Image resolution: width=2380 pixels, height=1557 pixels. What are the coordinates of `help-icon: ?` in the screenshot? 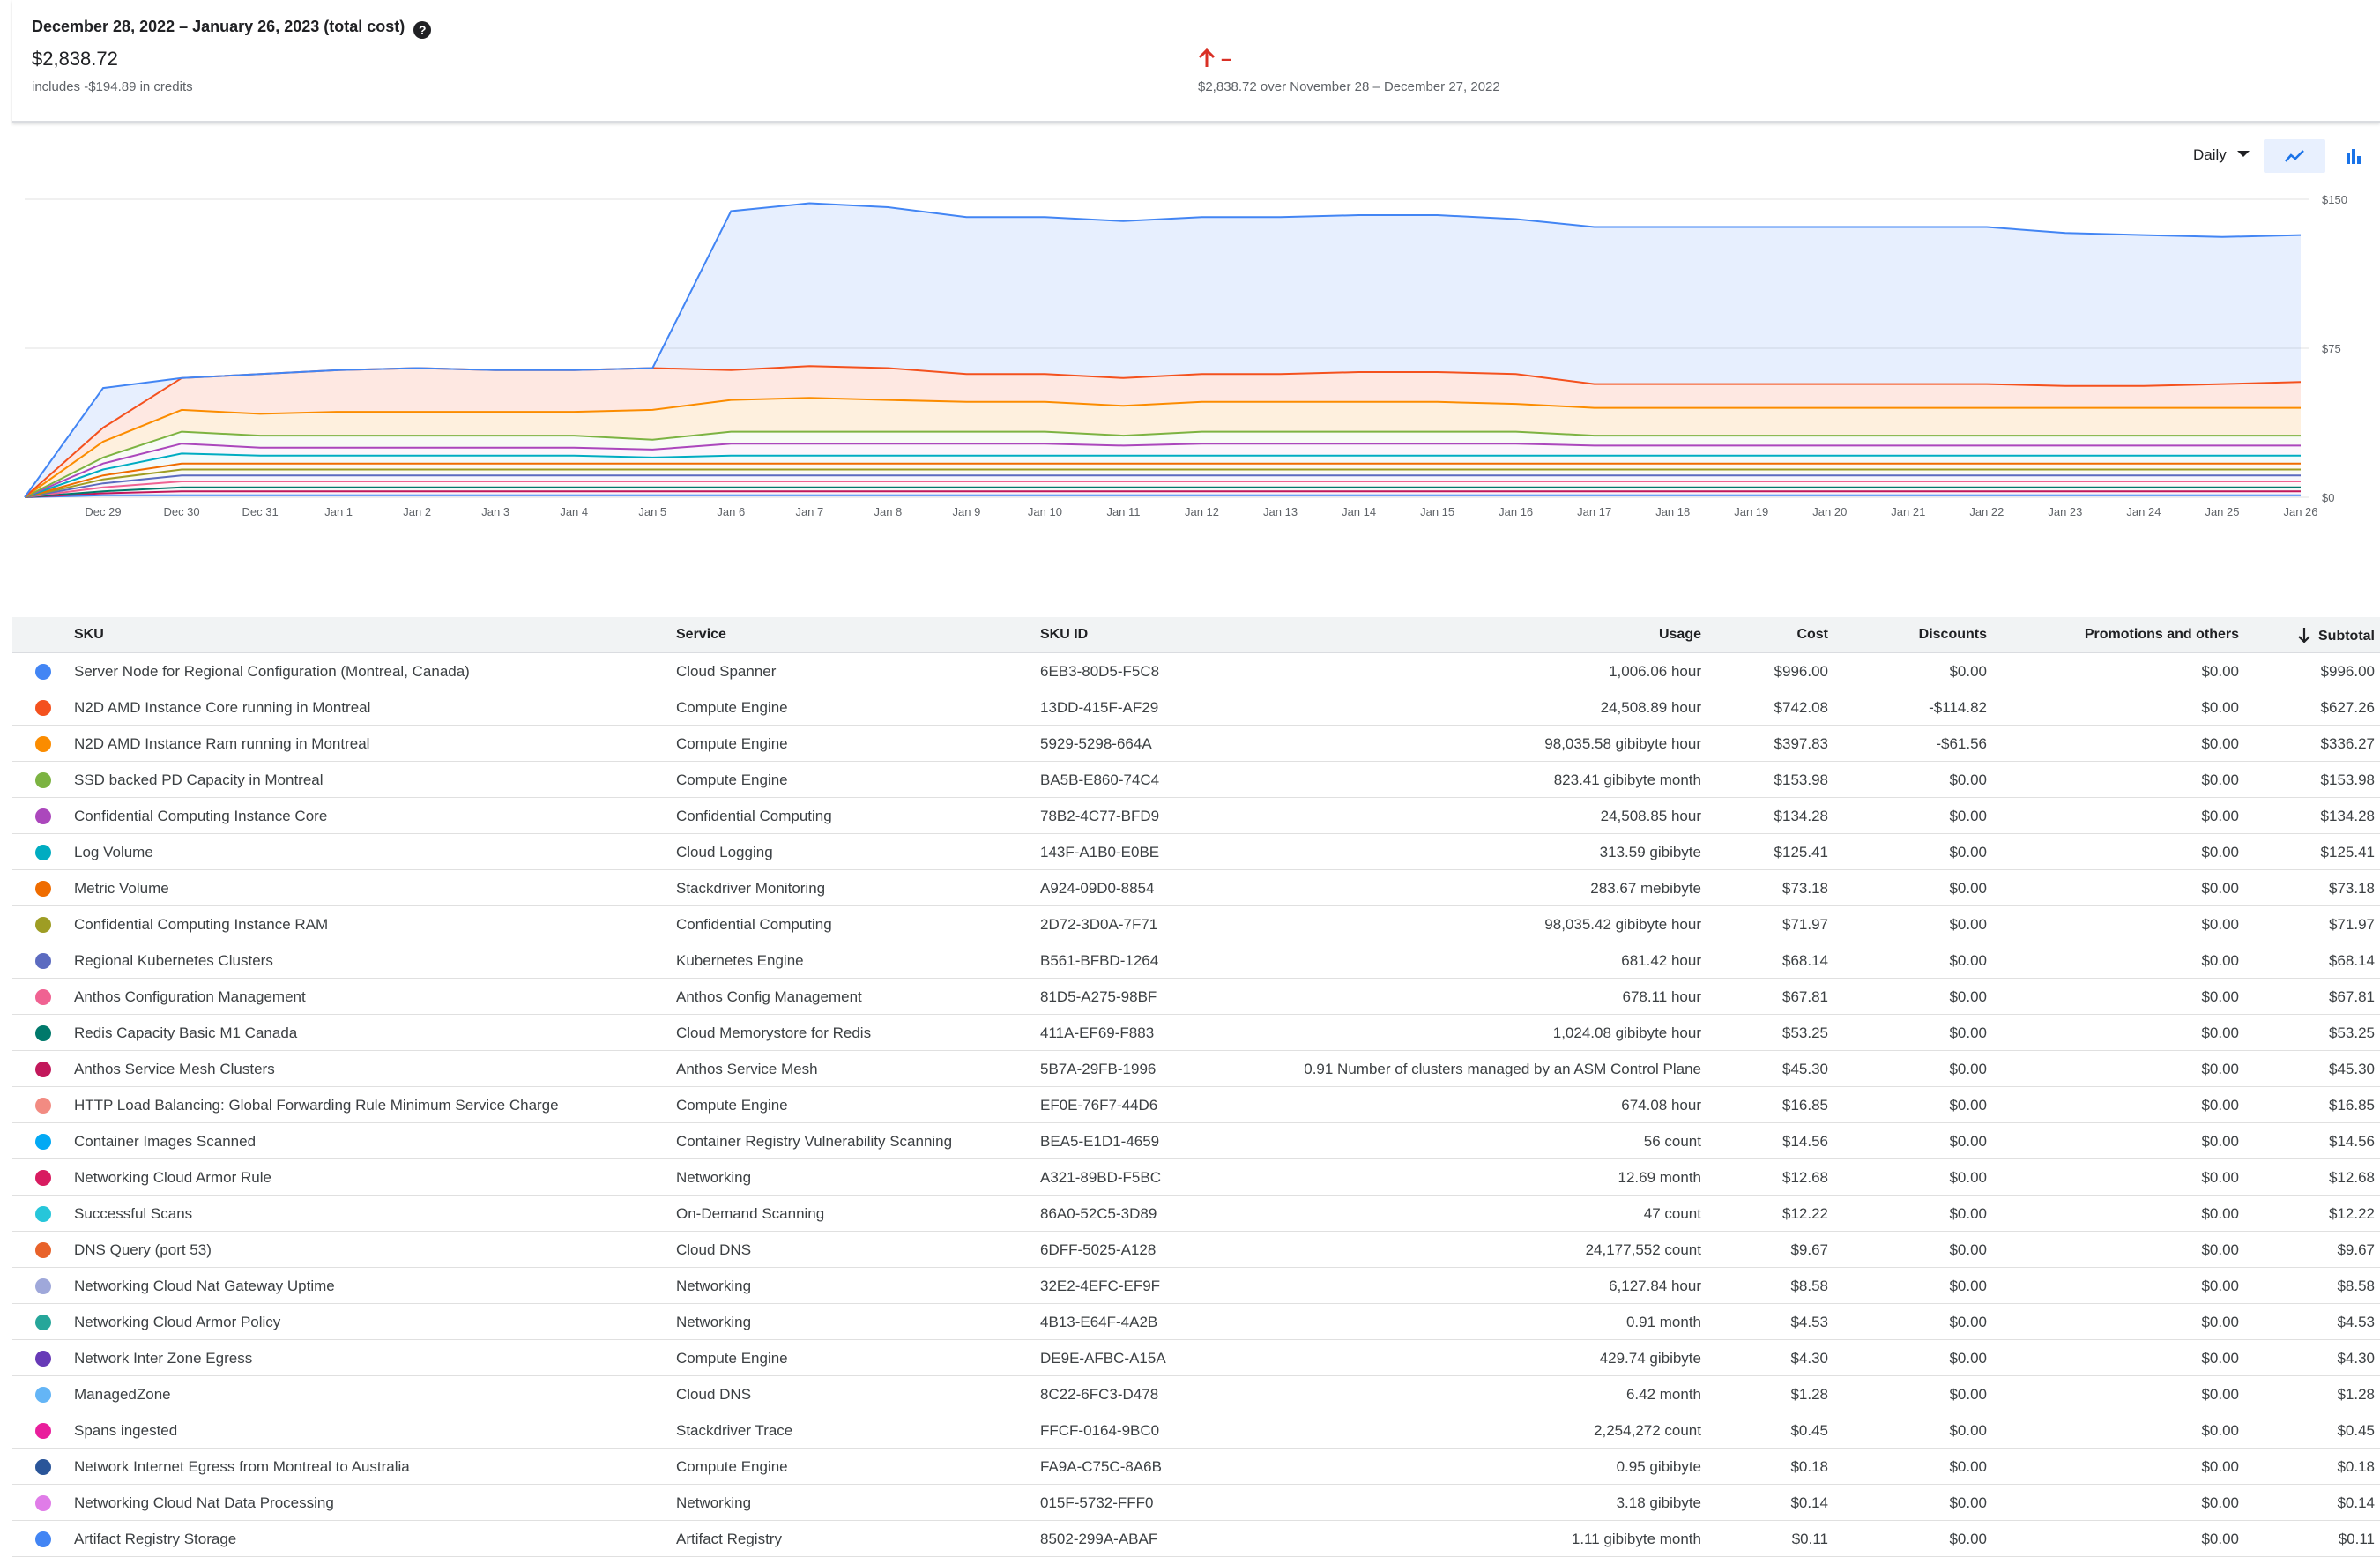 It's located at (422, 30).